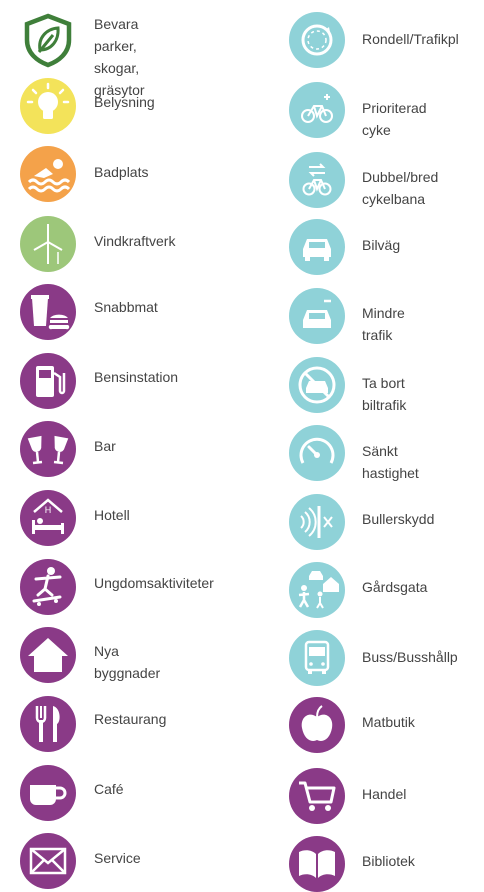 The height and width of the screenshot is (892, 484). I want to click on legend-label: Belysning, so click(124, 102).